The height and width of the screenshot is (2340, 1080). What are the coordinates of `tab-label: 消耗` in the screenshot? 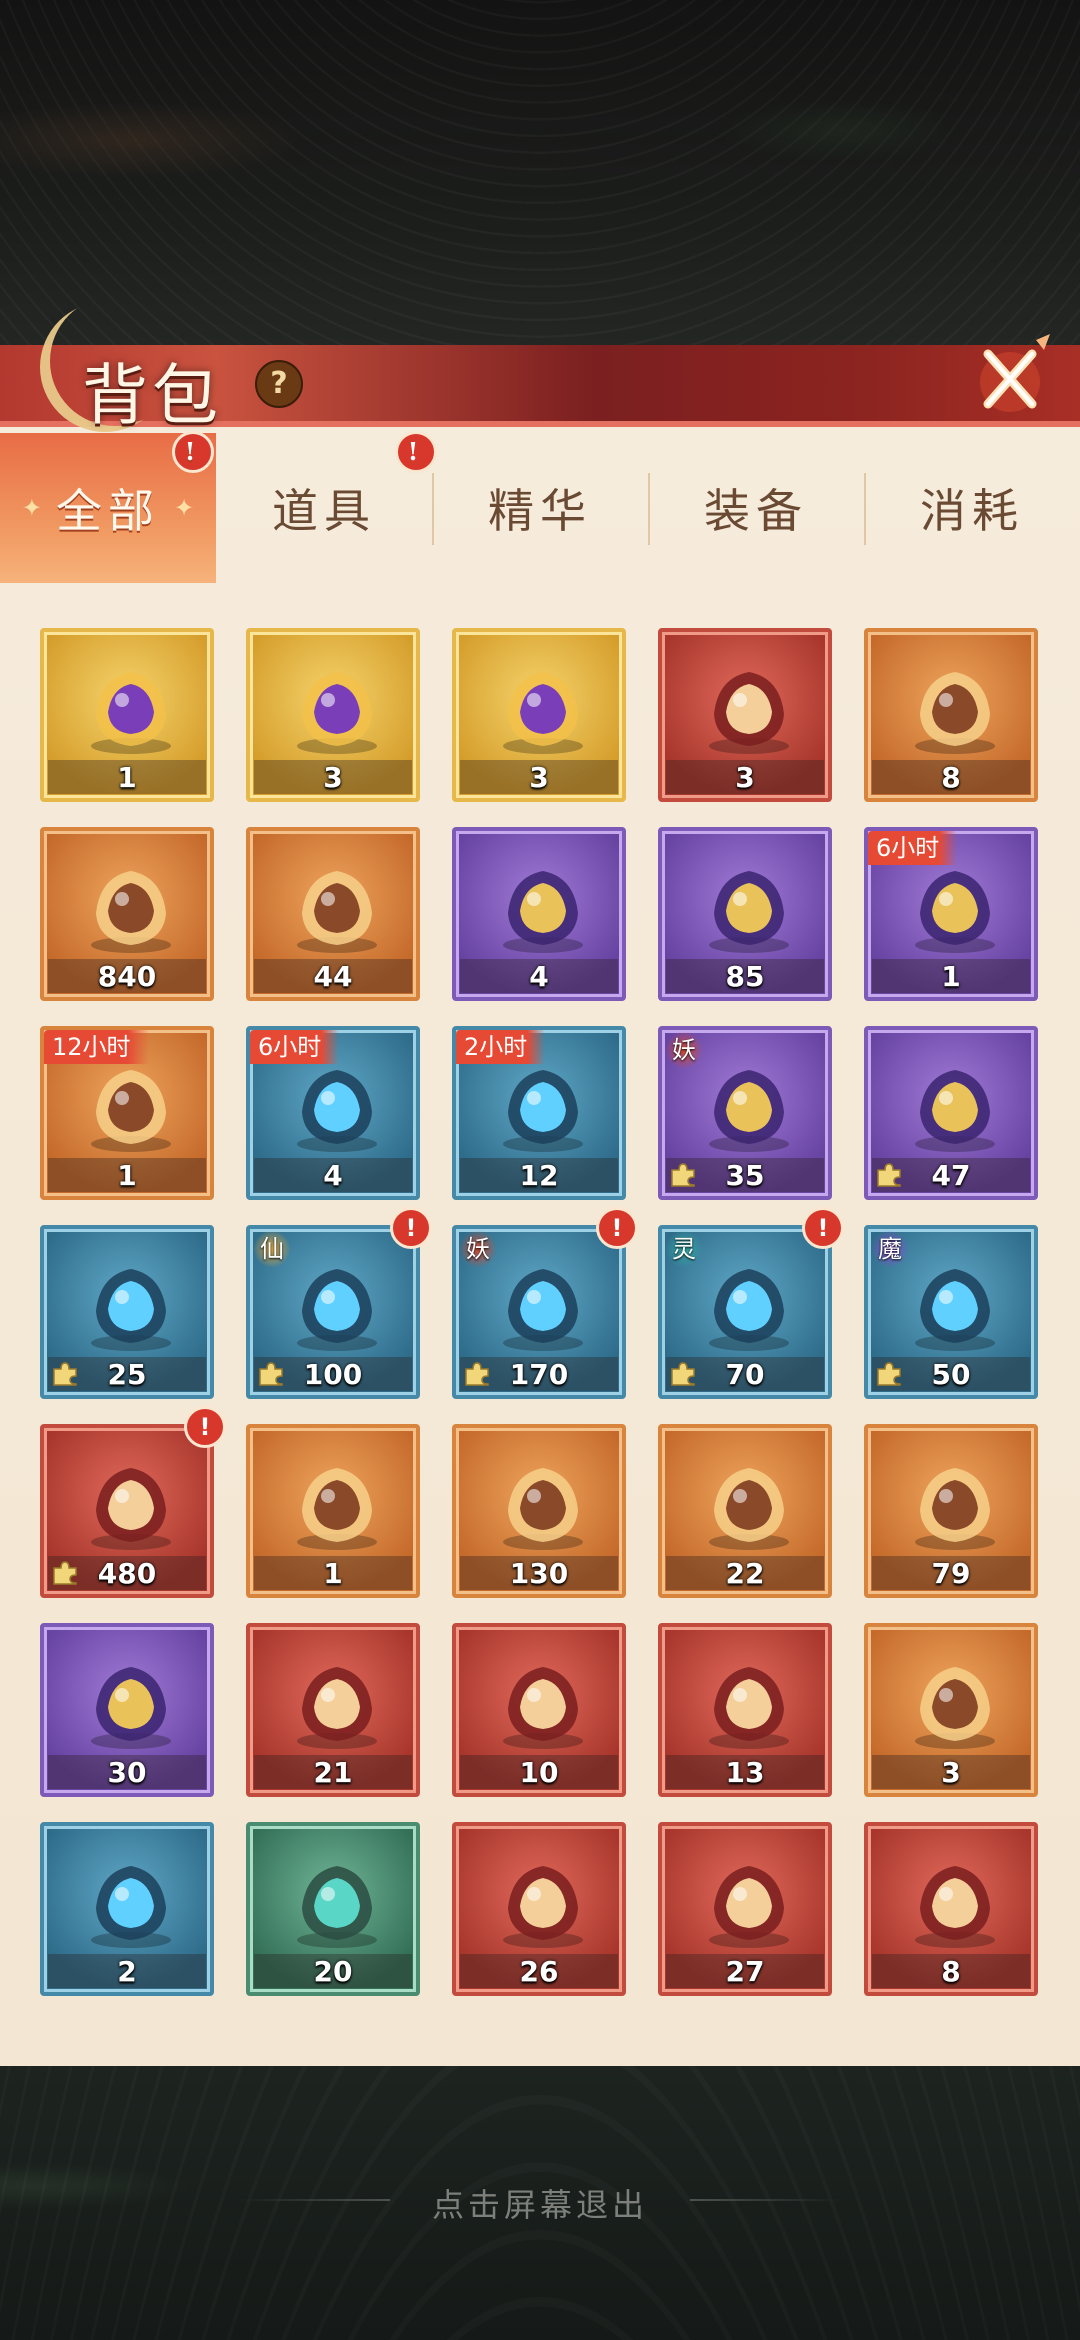 It's located at (972, 511).